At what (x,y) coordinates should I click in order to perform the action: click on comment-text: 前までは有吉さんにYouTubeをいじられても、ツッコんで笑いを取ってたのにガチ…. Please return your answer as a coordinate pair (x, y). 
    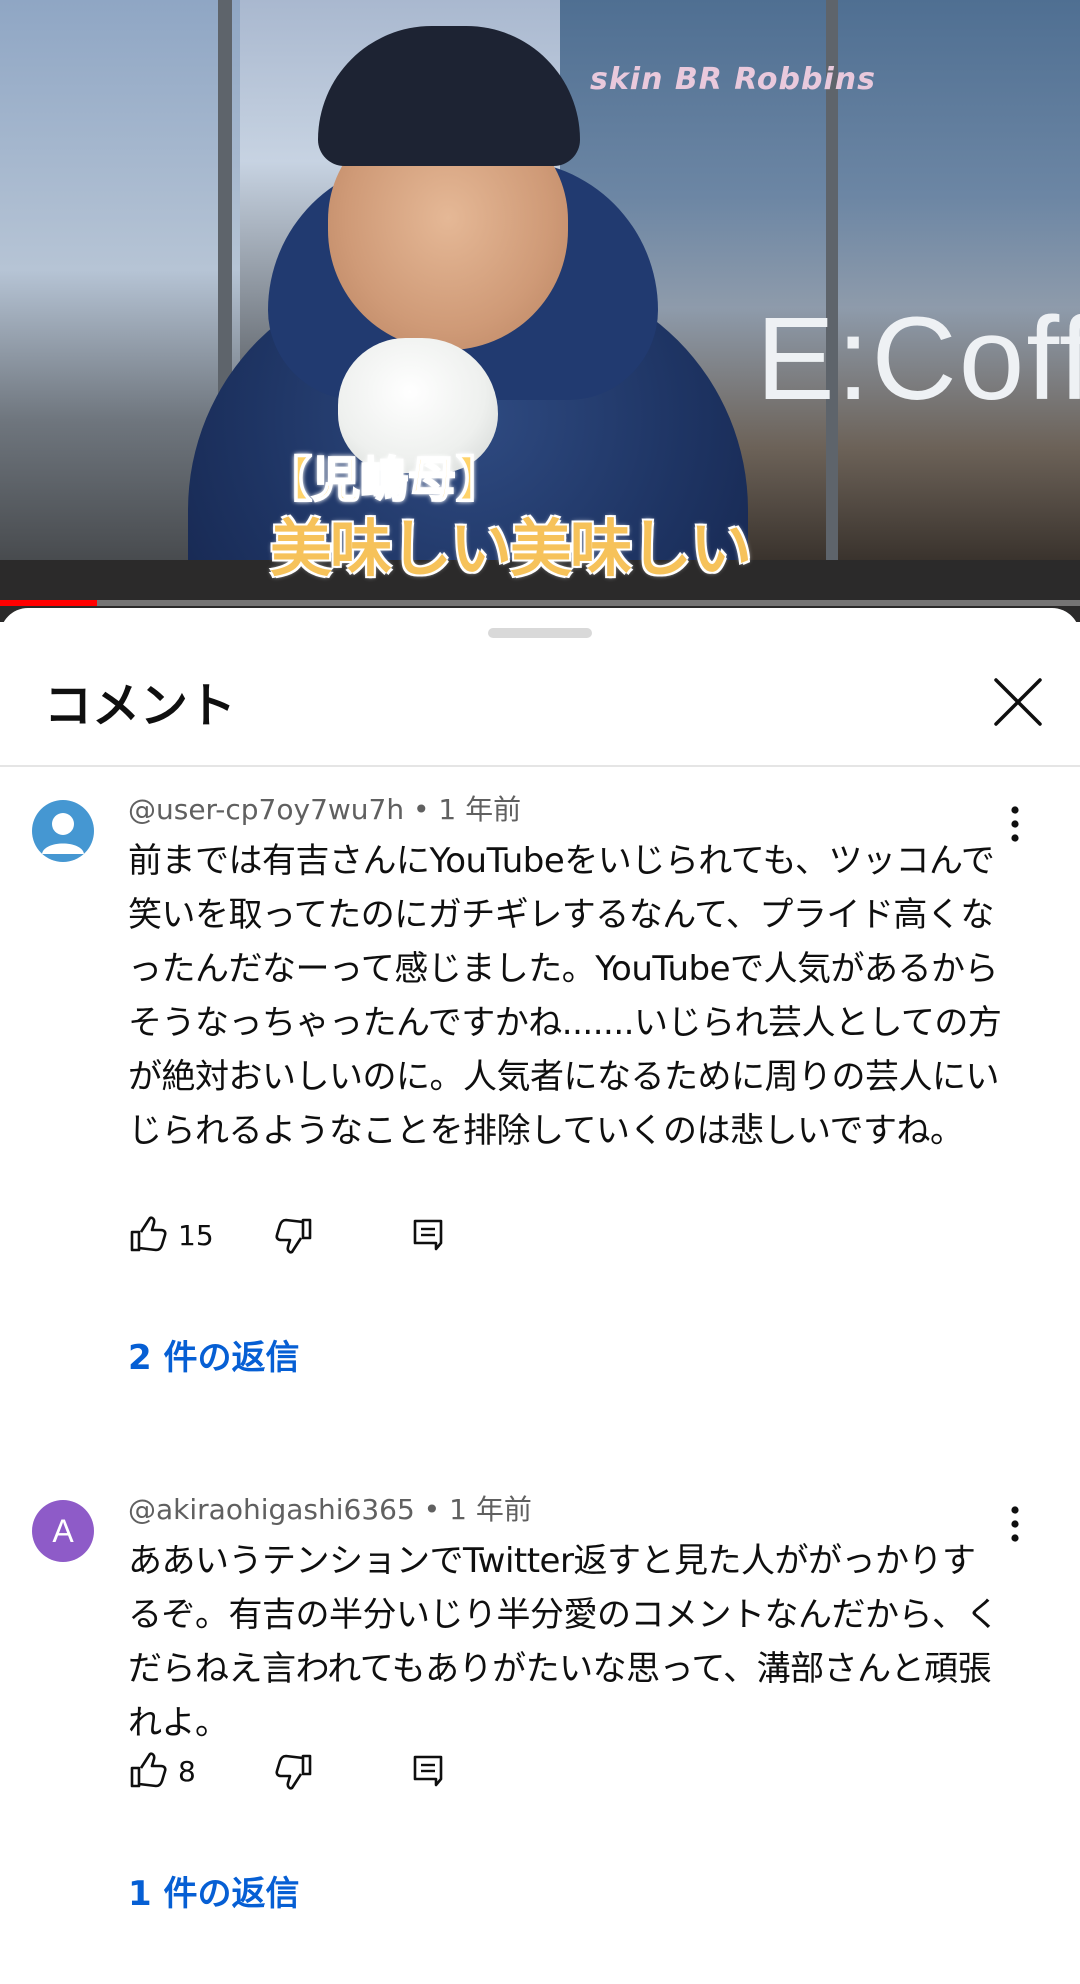
    Looking at the image, I should click on (565, 996).